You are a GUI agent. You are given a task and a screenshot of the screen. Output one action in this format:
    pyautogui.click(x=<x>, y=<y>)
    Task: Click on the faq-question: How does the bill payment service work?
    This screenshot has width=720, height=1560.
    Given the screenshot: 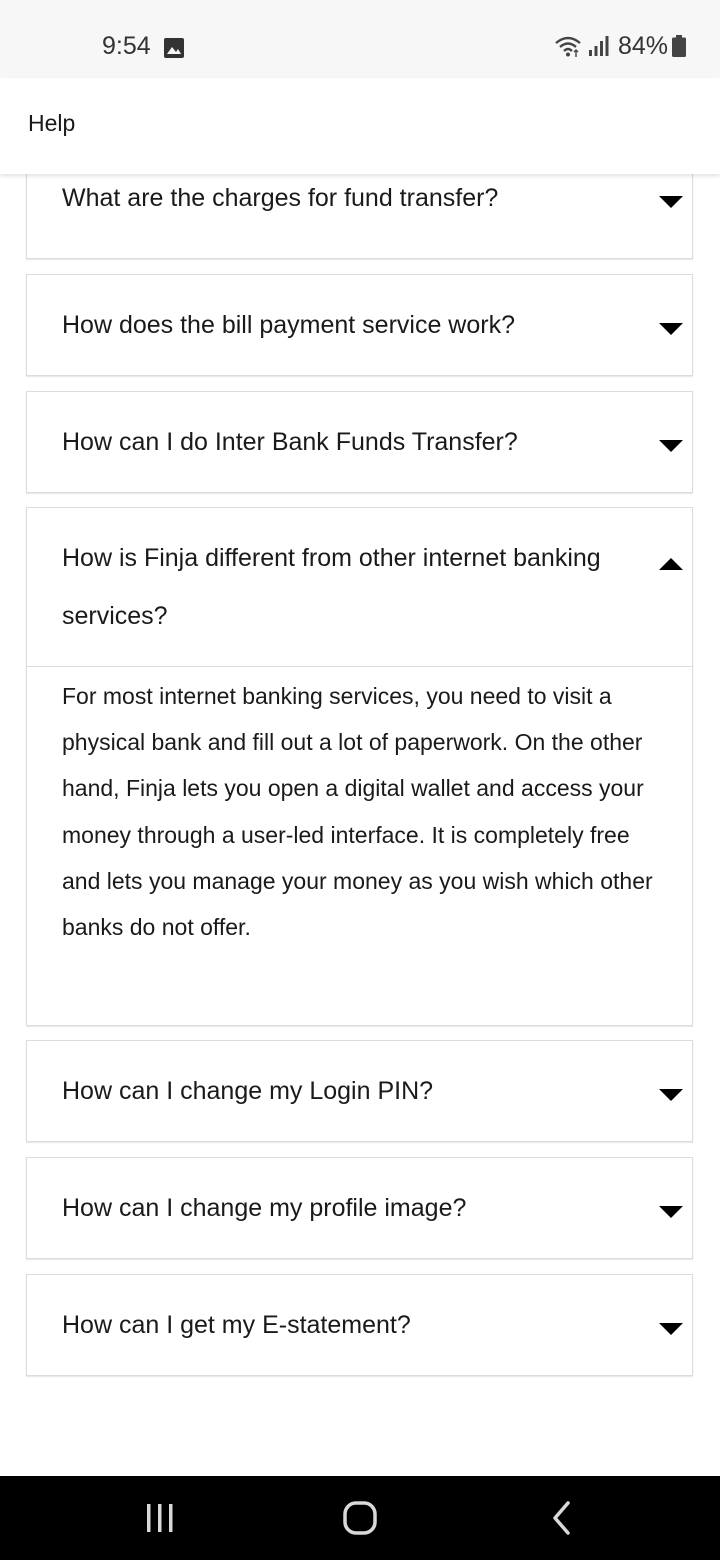 What is the action you would take?
    pyautogui.click(x=288, y=325)
    